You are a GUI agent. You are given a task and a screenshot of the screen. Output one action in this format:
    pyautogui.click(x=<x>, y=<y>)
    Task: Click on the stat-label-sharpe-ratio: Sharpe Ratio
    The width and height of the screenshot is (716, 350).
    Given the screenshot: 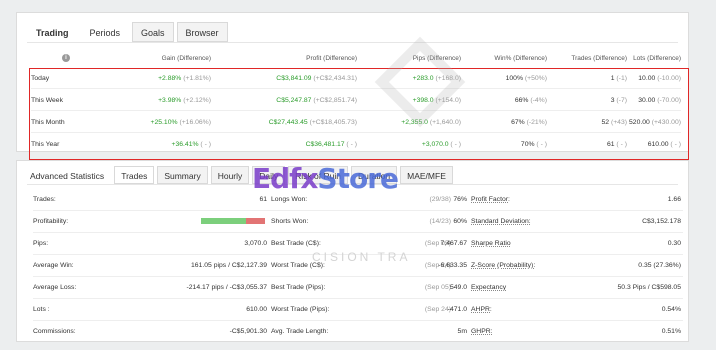 What is the action you would take?
    pyautogui.click(x=491, y=243)
    